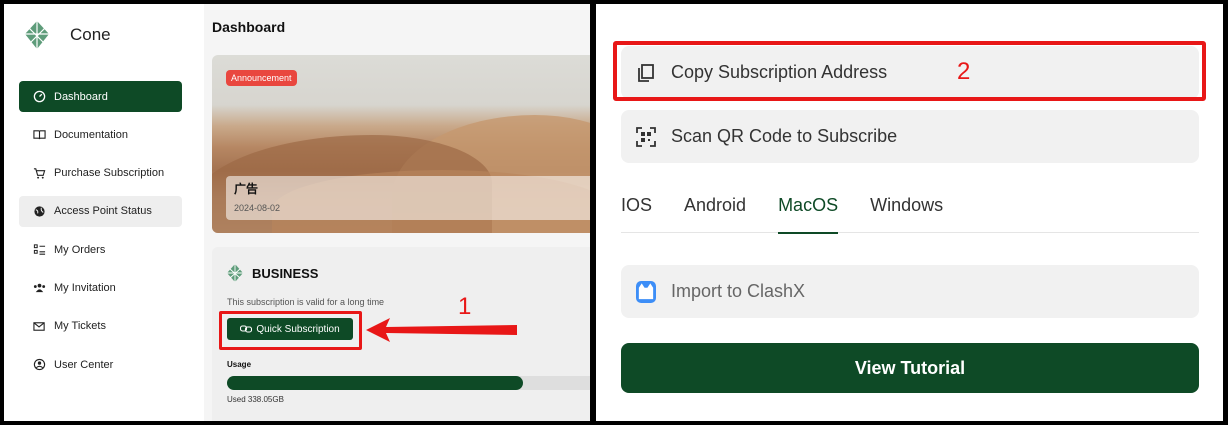 The width and height of the screenshot is (1228, 425). What do you see at coordinates (37, 35) in the screenshot?
I see `pinecone-logo-icon` at bounding box center [37, 35].